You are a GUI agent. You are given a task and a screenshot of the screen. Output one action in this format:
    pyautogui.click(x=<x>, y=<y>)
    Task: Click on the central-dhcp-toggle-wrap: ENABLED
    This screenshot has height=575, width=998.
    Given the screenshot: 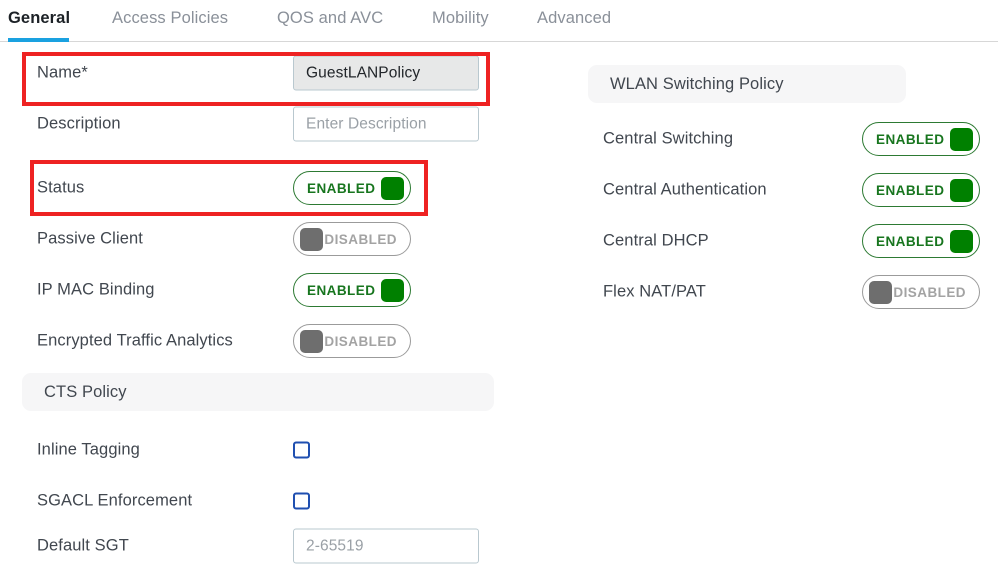 What is the action you would take?
    pyautogui.click(x=921, y=241)
    